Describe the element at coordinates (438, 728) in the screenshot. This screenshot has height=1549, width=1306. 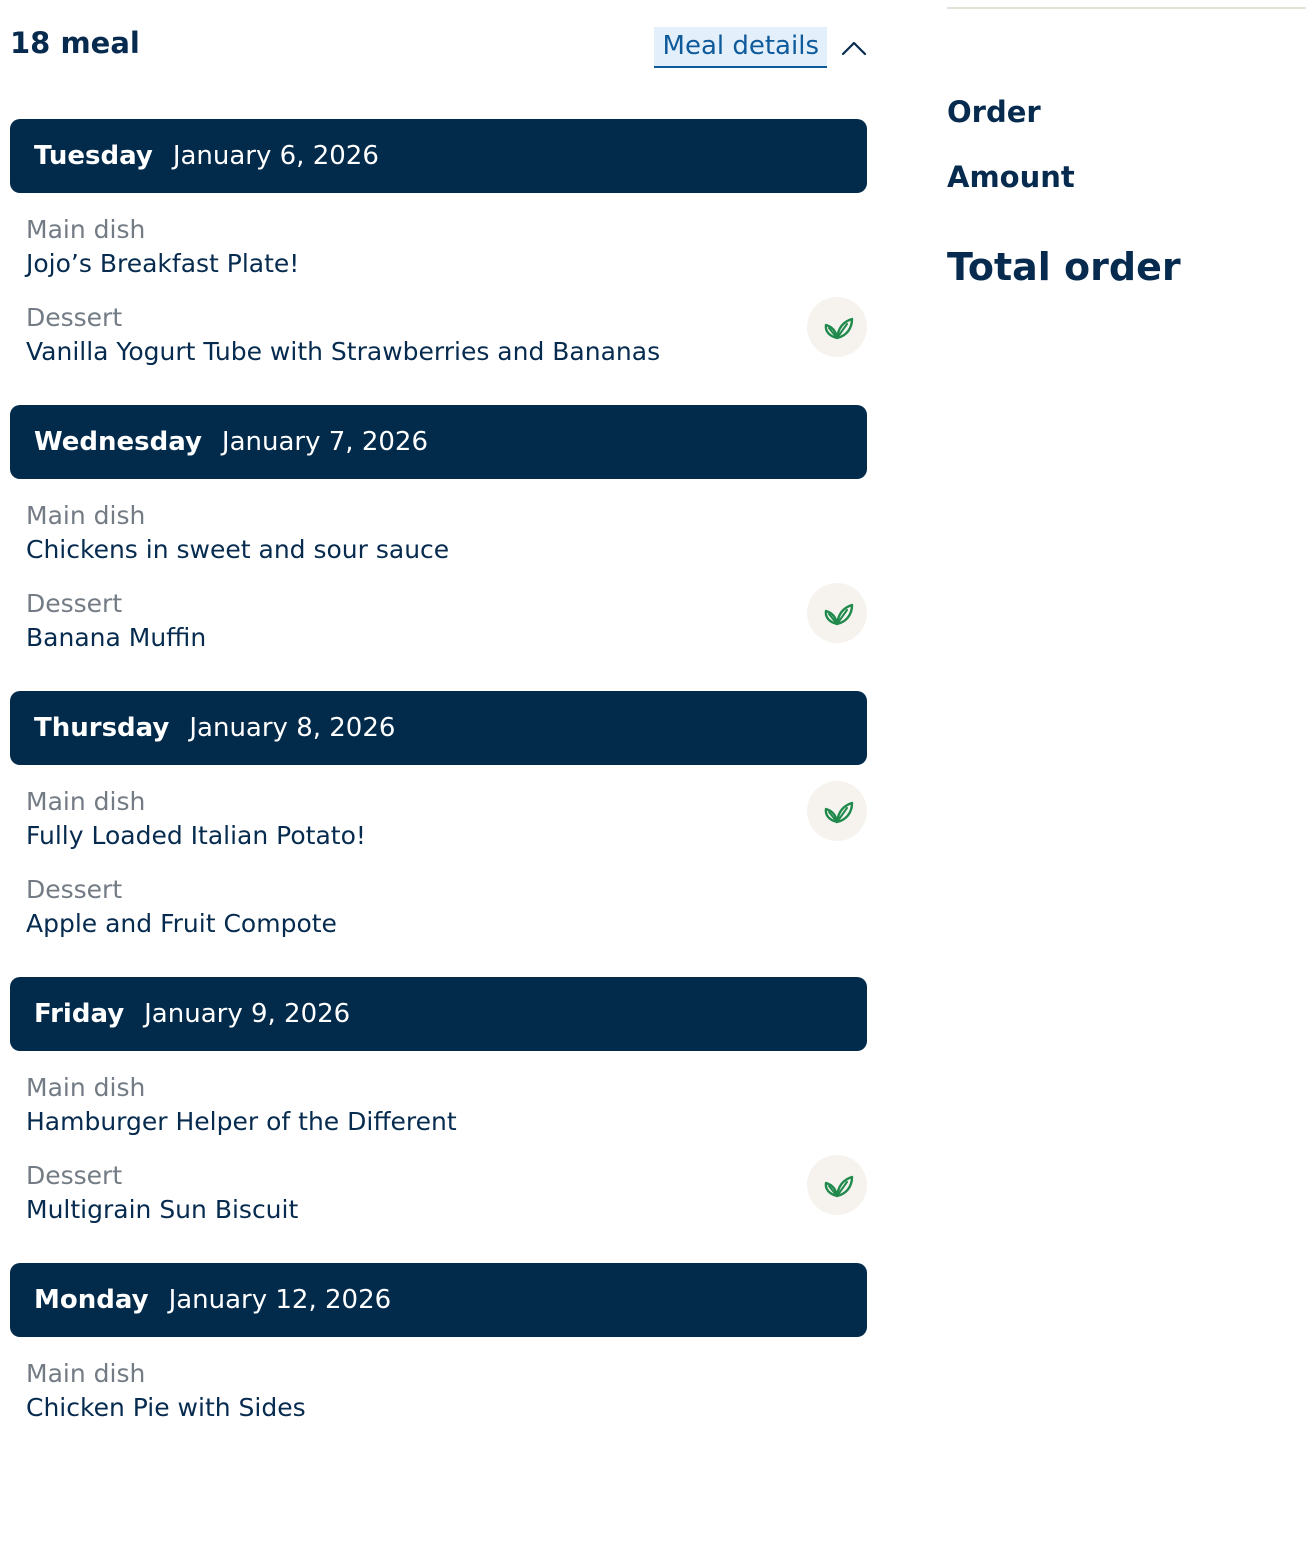
I see `day-header-thursday: Thursday January 8, 2026` at that location.